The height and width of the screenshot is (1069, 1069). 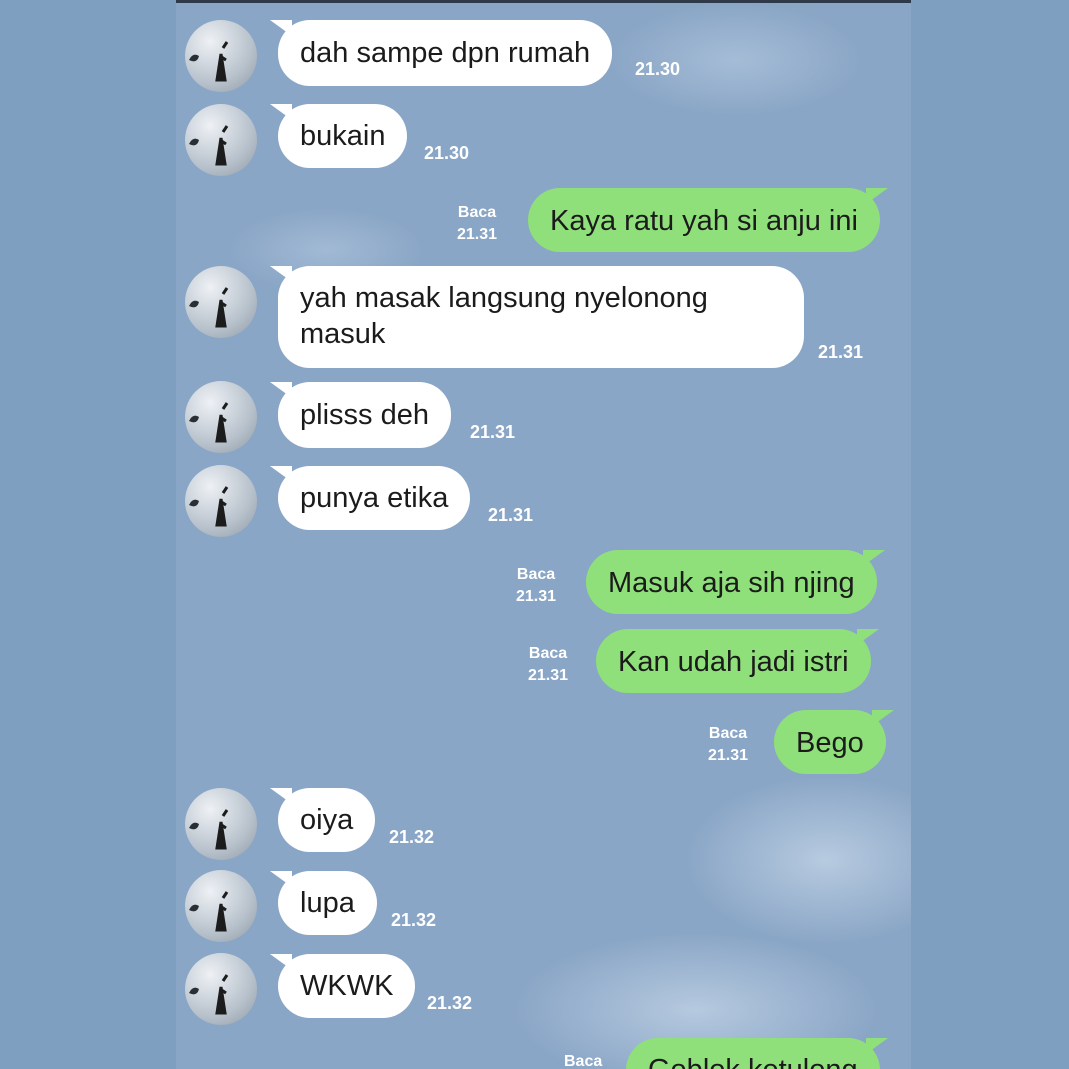 I want to click on incoming-message-bubble: lupa, so click(x=323, y=903).